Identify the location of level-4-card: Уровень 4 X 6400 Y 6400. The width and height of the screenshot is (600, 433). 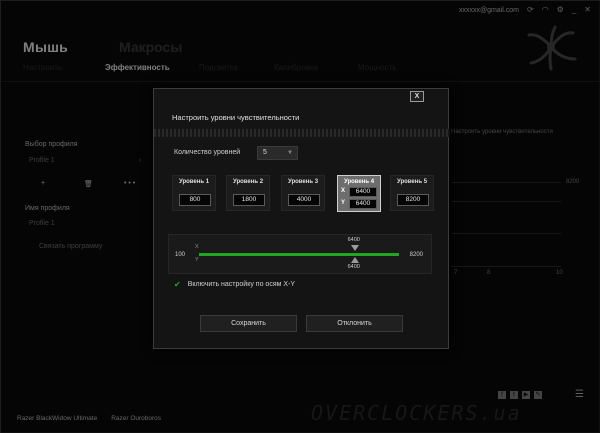
(359, 193).